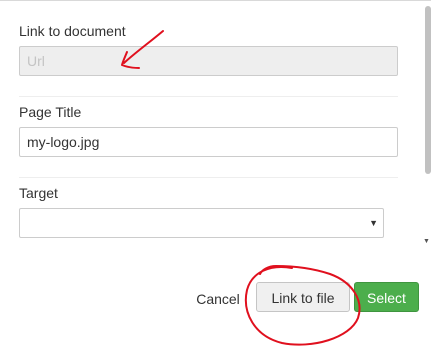 The image size is (431, 348). I want to click on scrollbar-thumb, so click(428, 90).